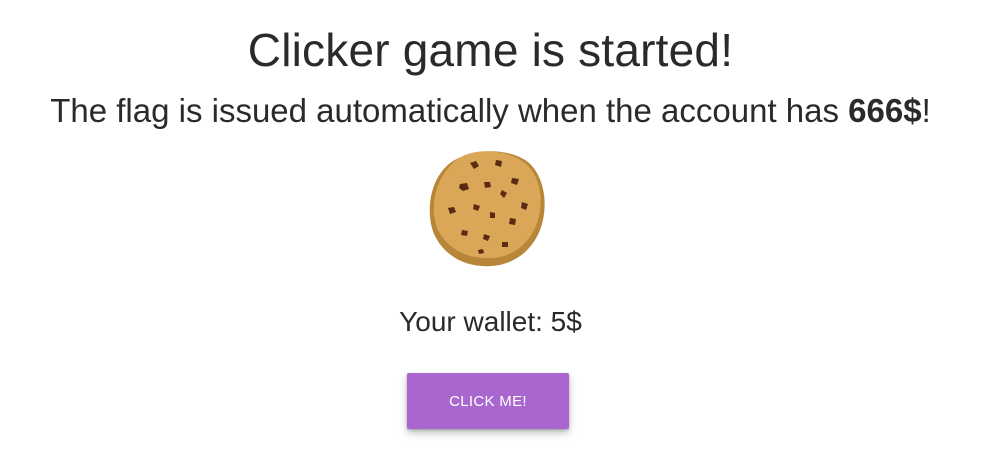 Image resolution: width=981 pixels, height=468 pixels. Describe the element at coordinates (490, 50) in the screenshot. I see `page-title: Clicker game is started!` at that location.